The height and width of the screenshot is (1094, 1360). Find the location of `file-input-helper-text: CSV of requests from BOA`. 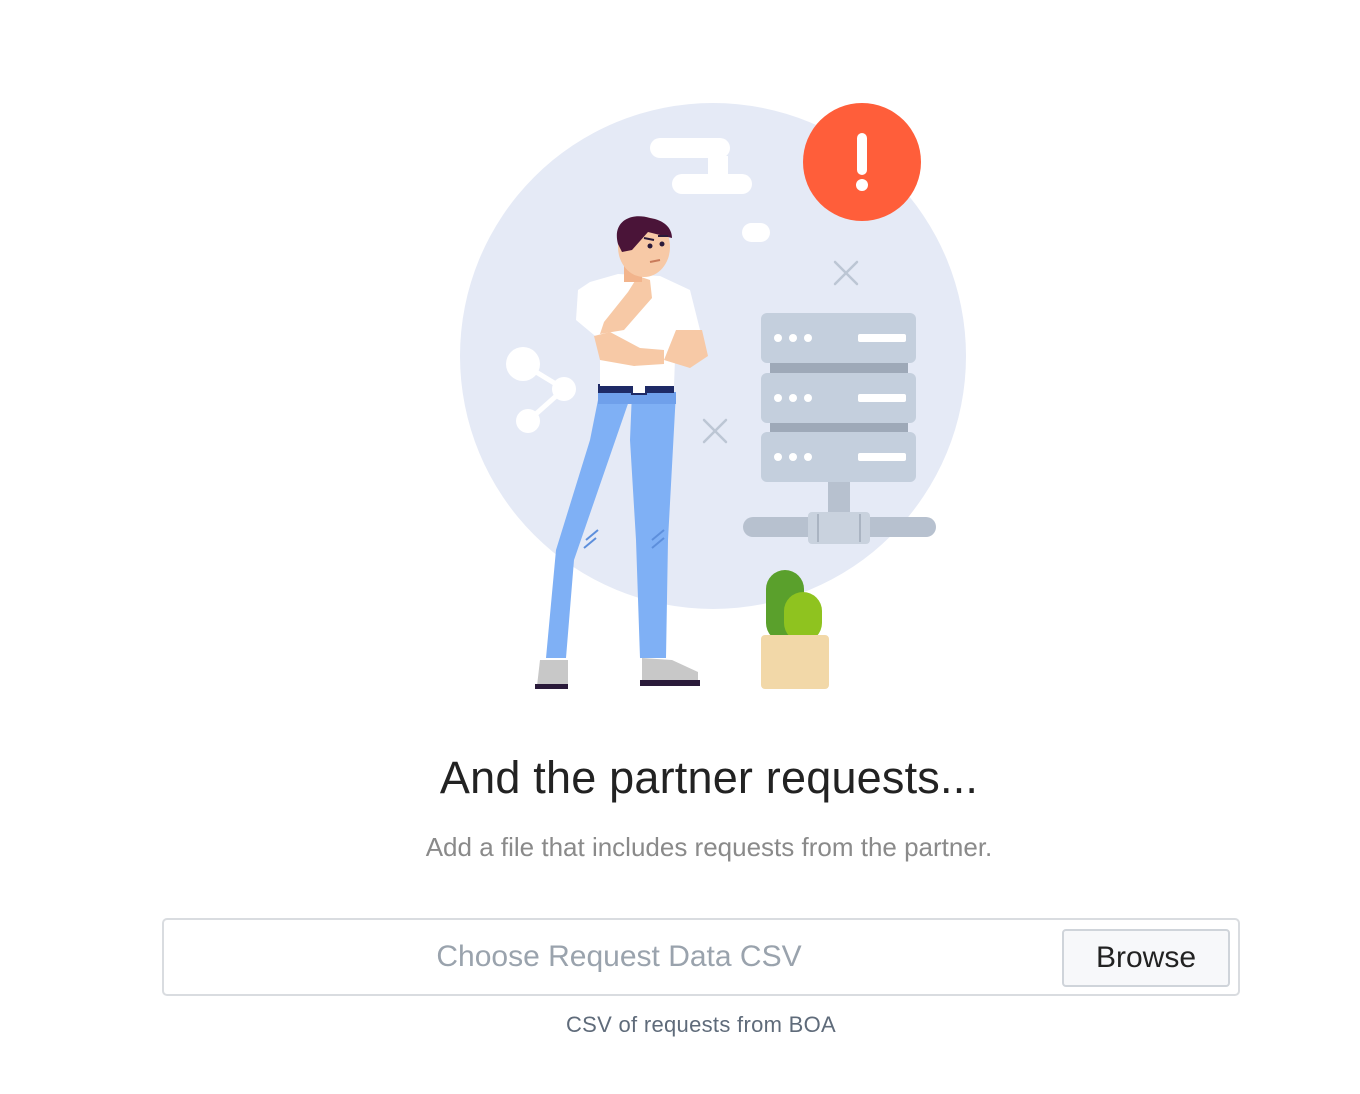

file-input-helper-text: CSV of requests from BOA is located at coordinates (701, 1024).